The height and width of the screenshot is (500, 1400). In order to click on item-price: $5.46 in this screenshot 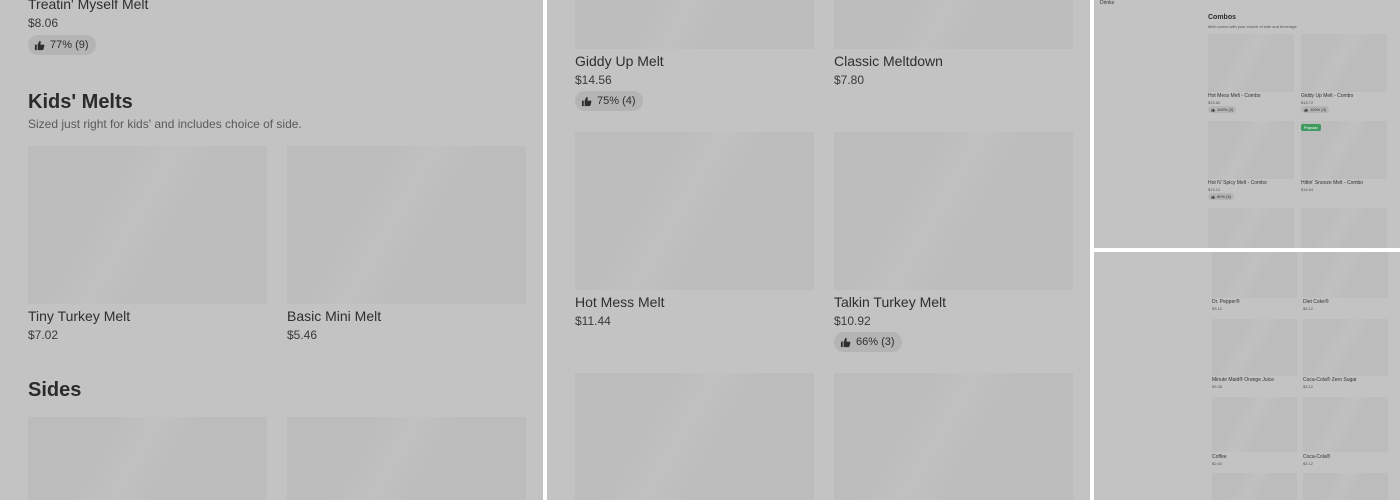, I will do `click(302, 335)`.